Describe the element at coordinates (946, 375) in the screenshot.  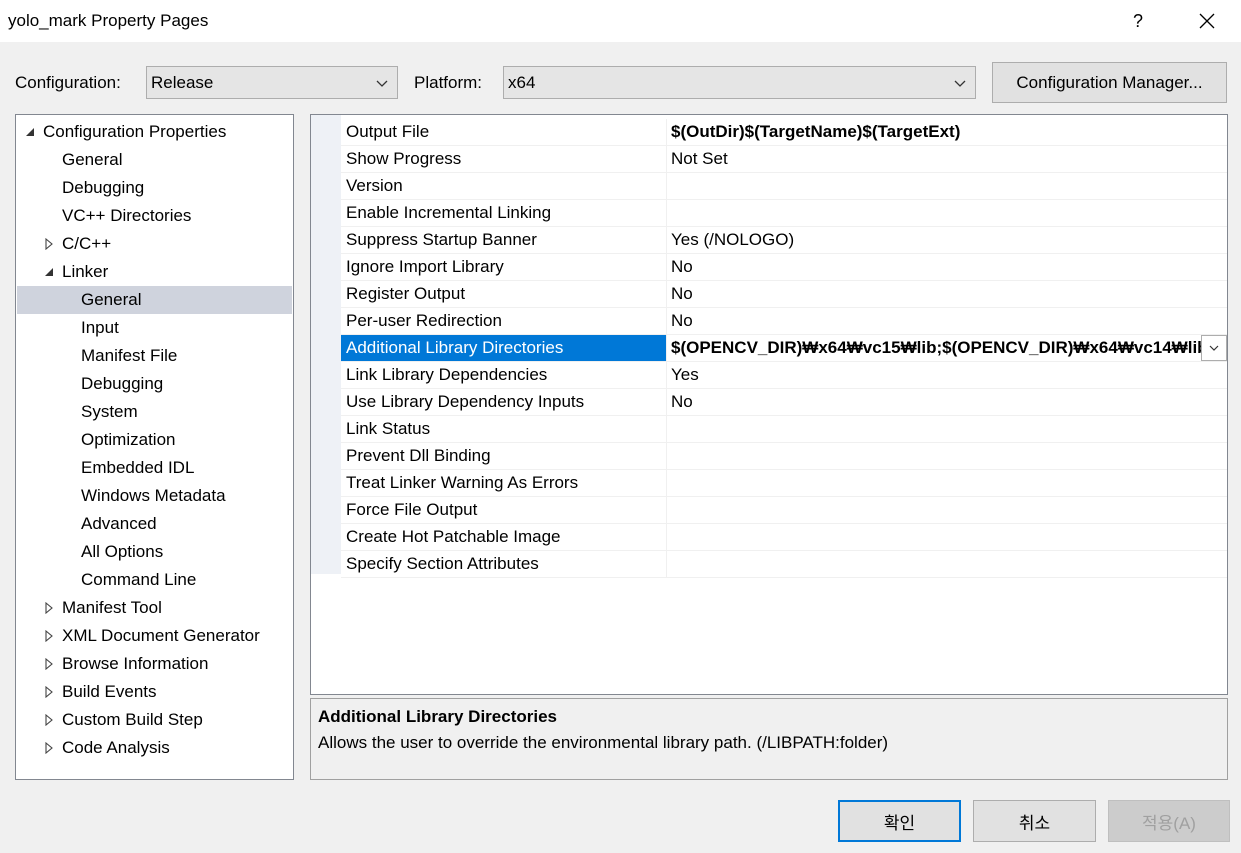
I see `property-value: Yes` at that location.